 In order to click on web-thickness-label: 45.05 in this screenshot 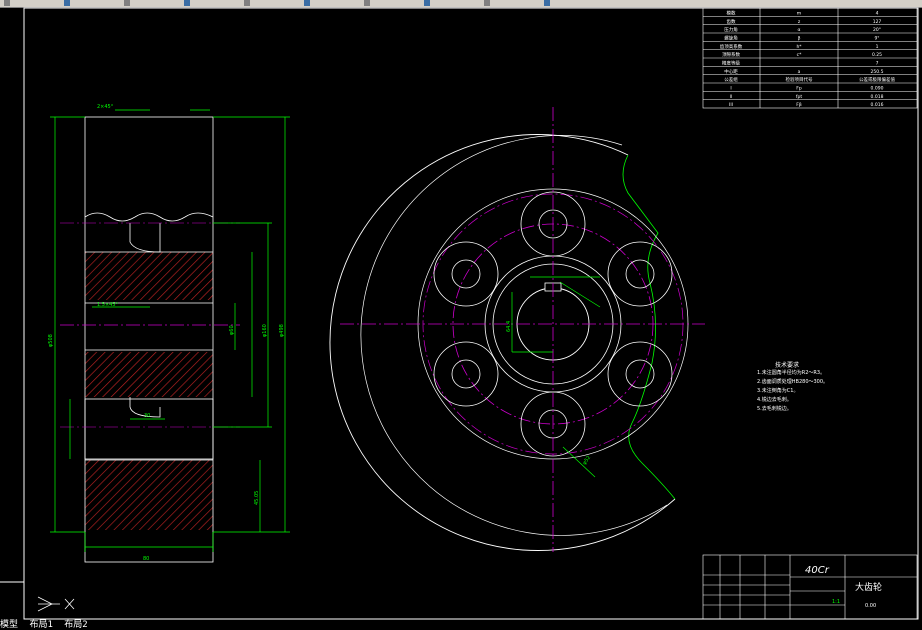, I will do `click(257, 498)`.